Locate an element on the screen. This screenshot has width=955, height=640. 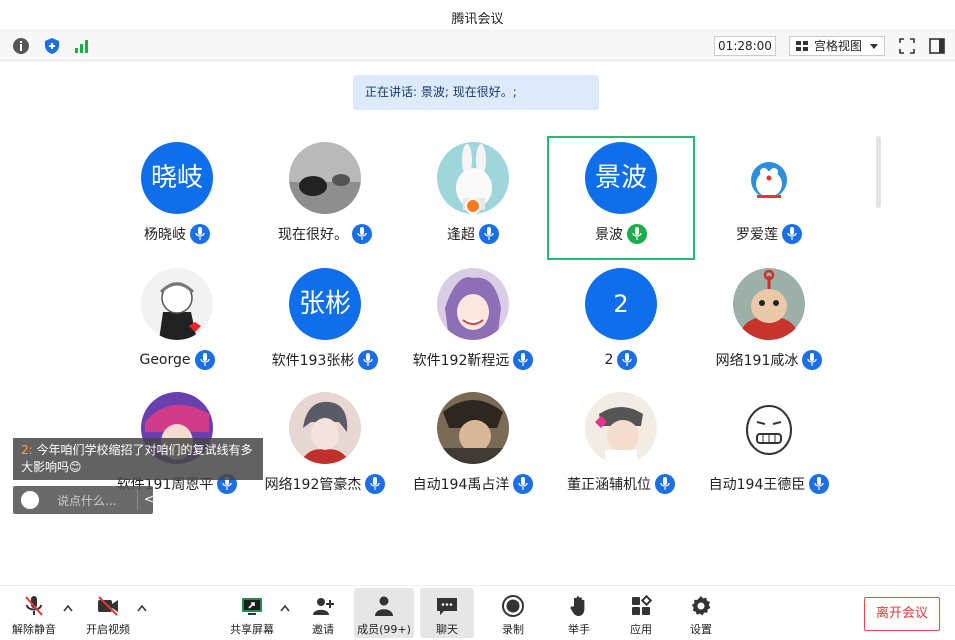
start-video-button: 开启视频 is located at coordinates (108, 613).